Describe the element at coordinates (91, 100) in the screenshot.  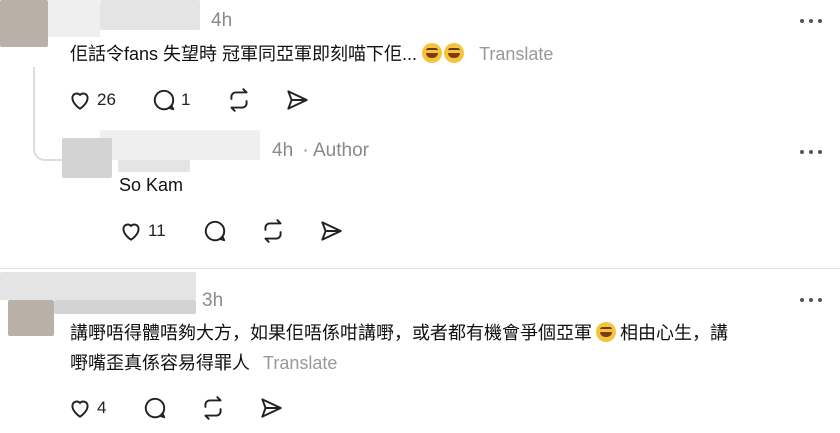
I see `like-button: 26` at that location.